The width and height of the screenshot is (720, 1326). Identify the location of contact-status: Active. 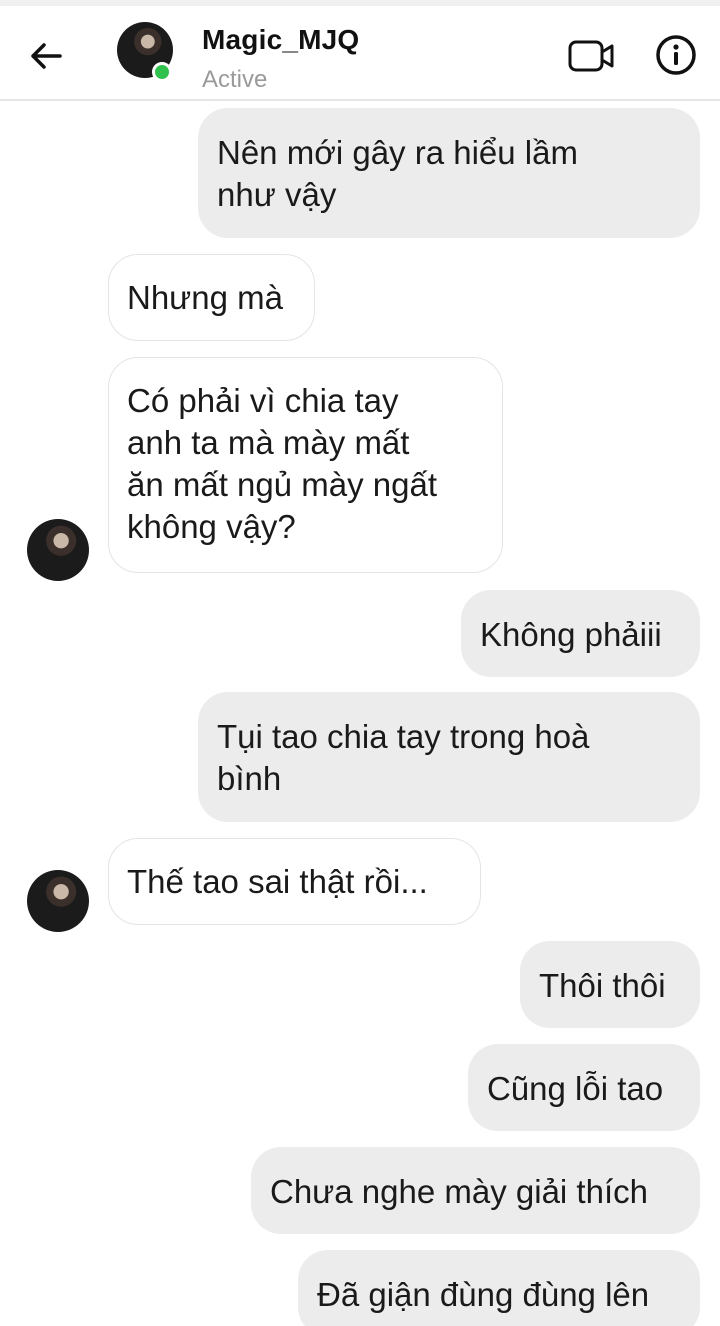
(235, 79).